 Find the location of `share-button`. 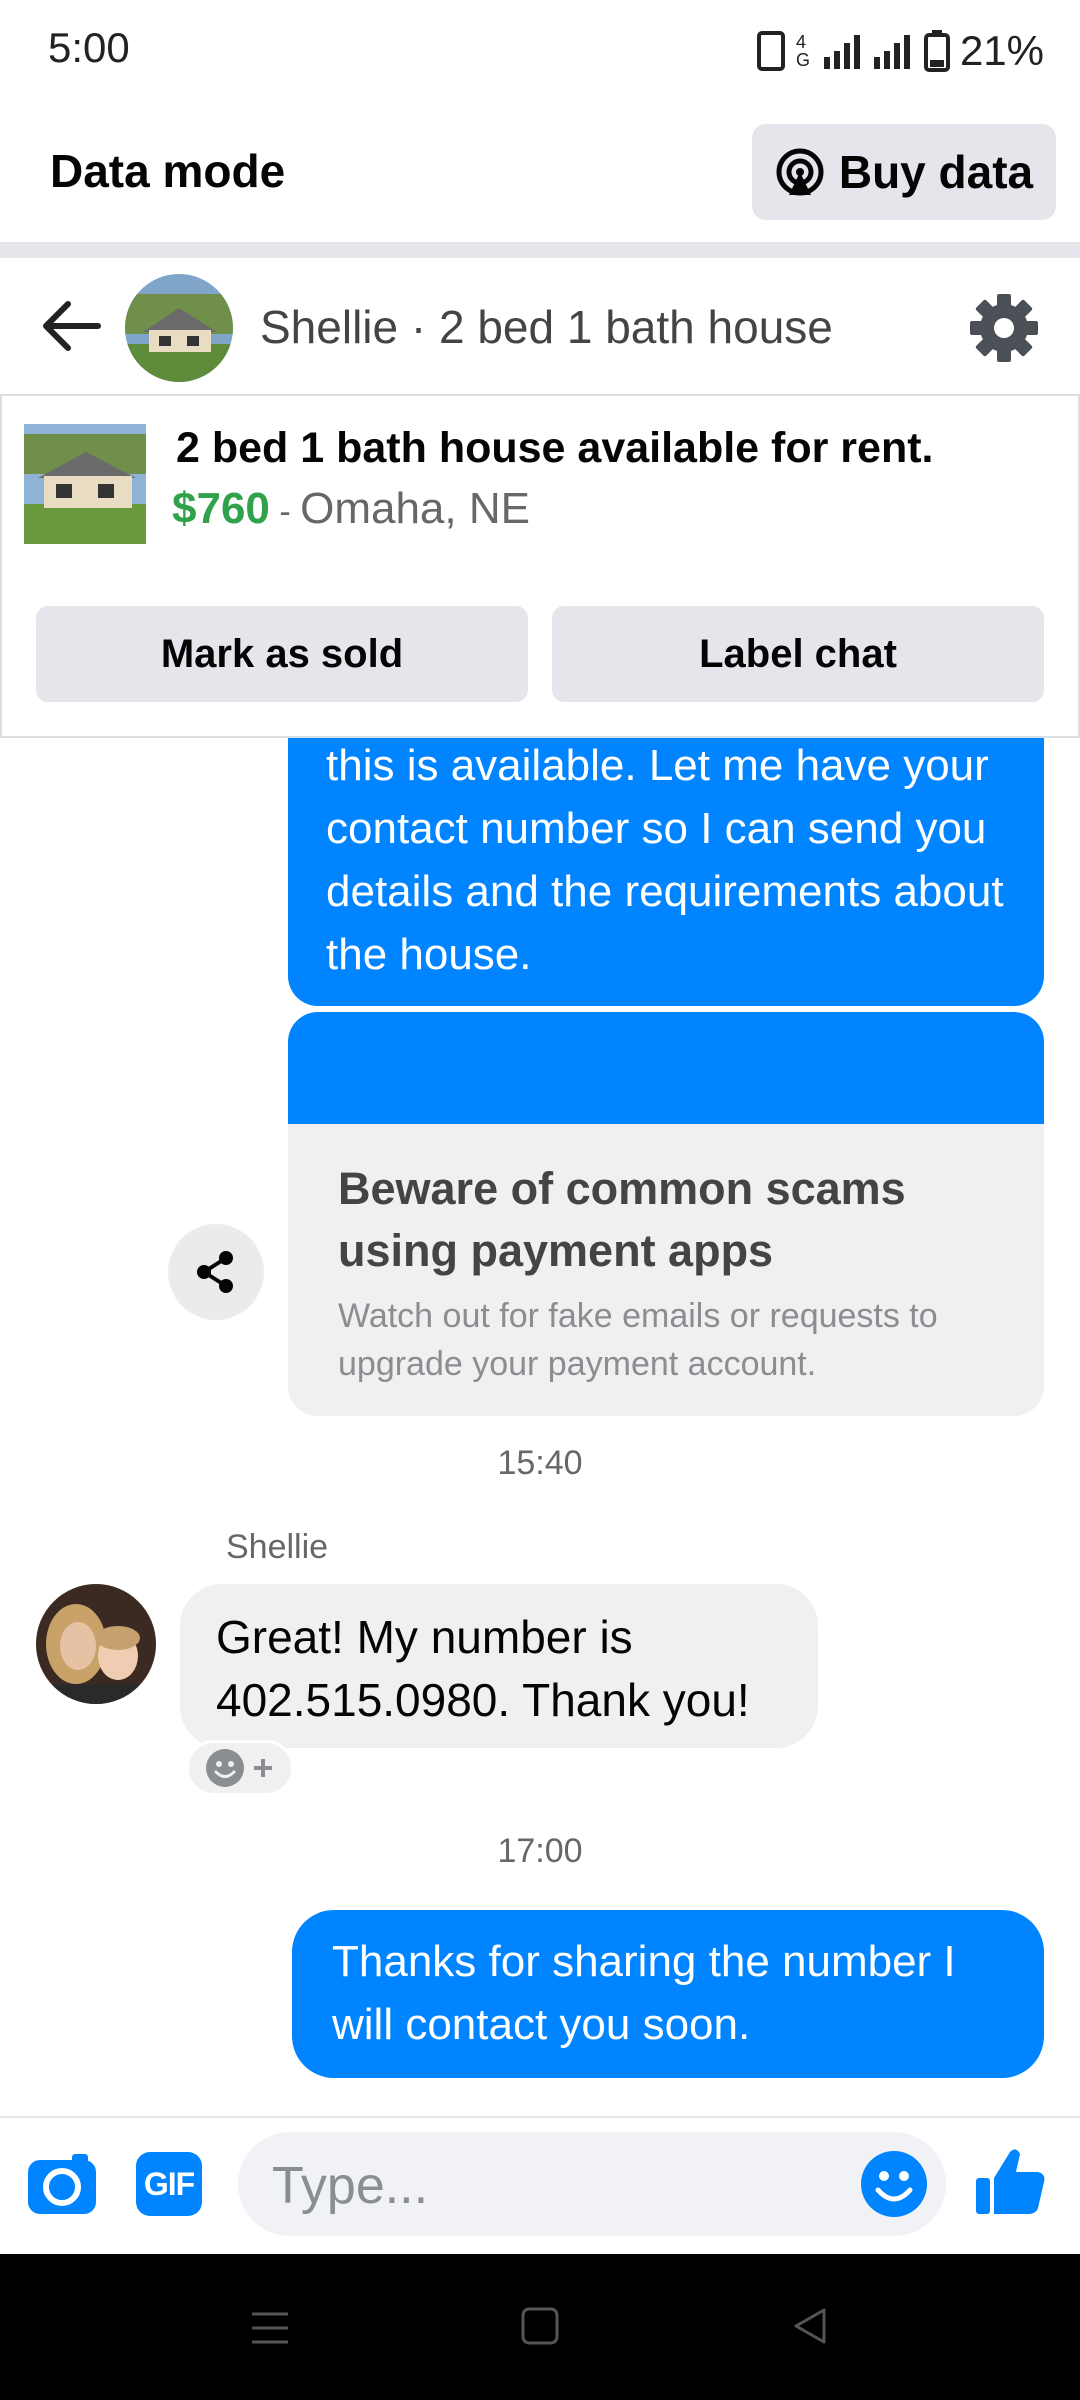

share-button is located at coordinates (216, 1272).